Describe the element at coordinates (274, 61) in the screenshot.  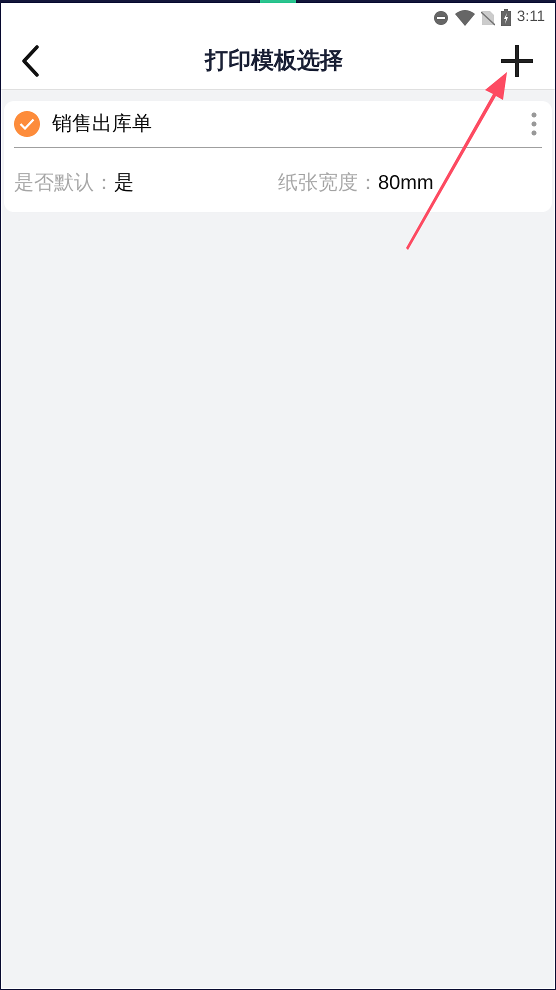
I see `page-title: 打印模板选择` at that location.